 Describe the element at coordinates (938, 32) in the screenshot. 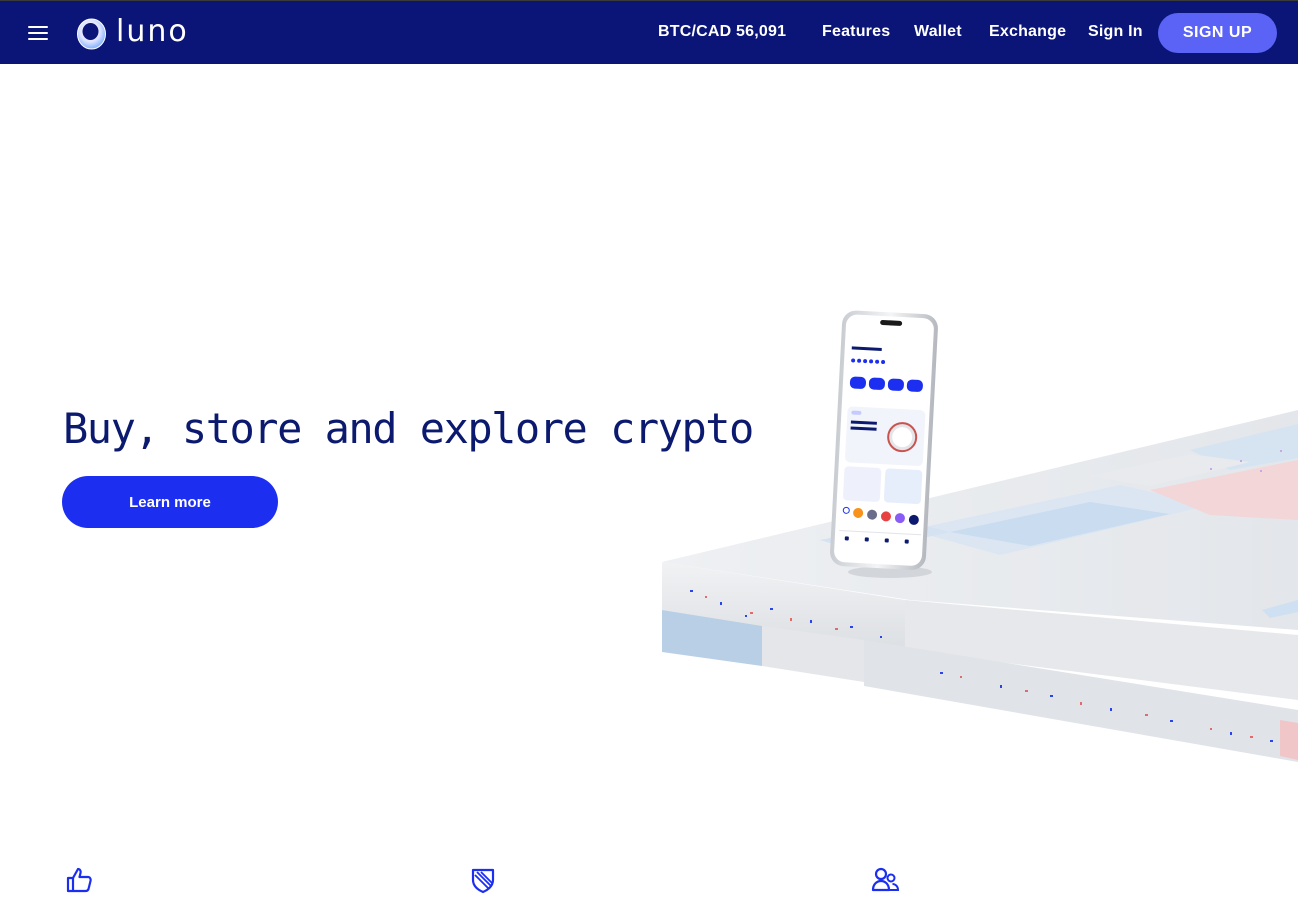

I see `nav-link-wallet: Wallet` at that location.